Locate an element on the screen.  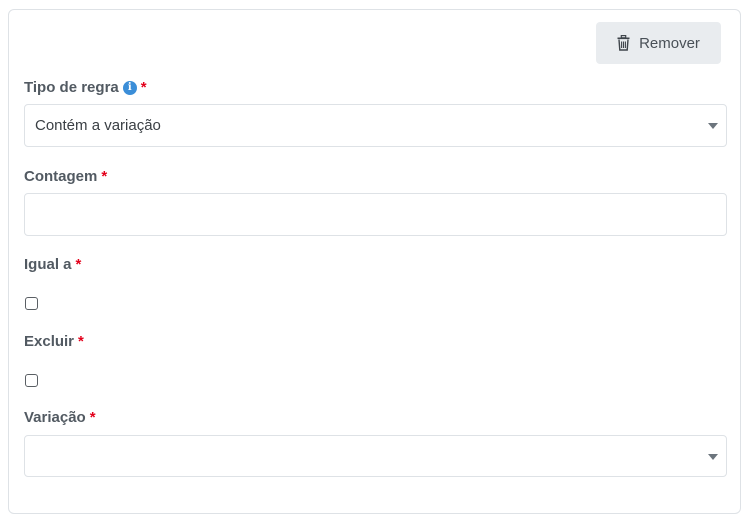
excluir-label-text: Excluir is located at coordinates (49, 341).